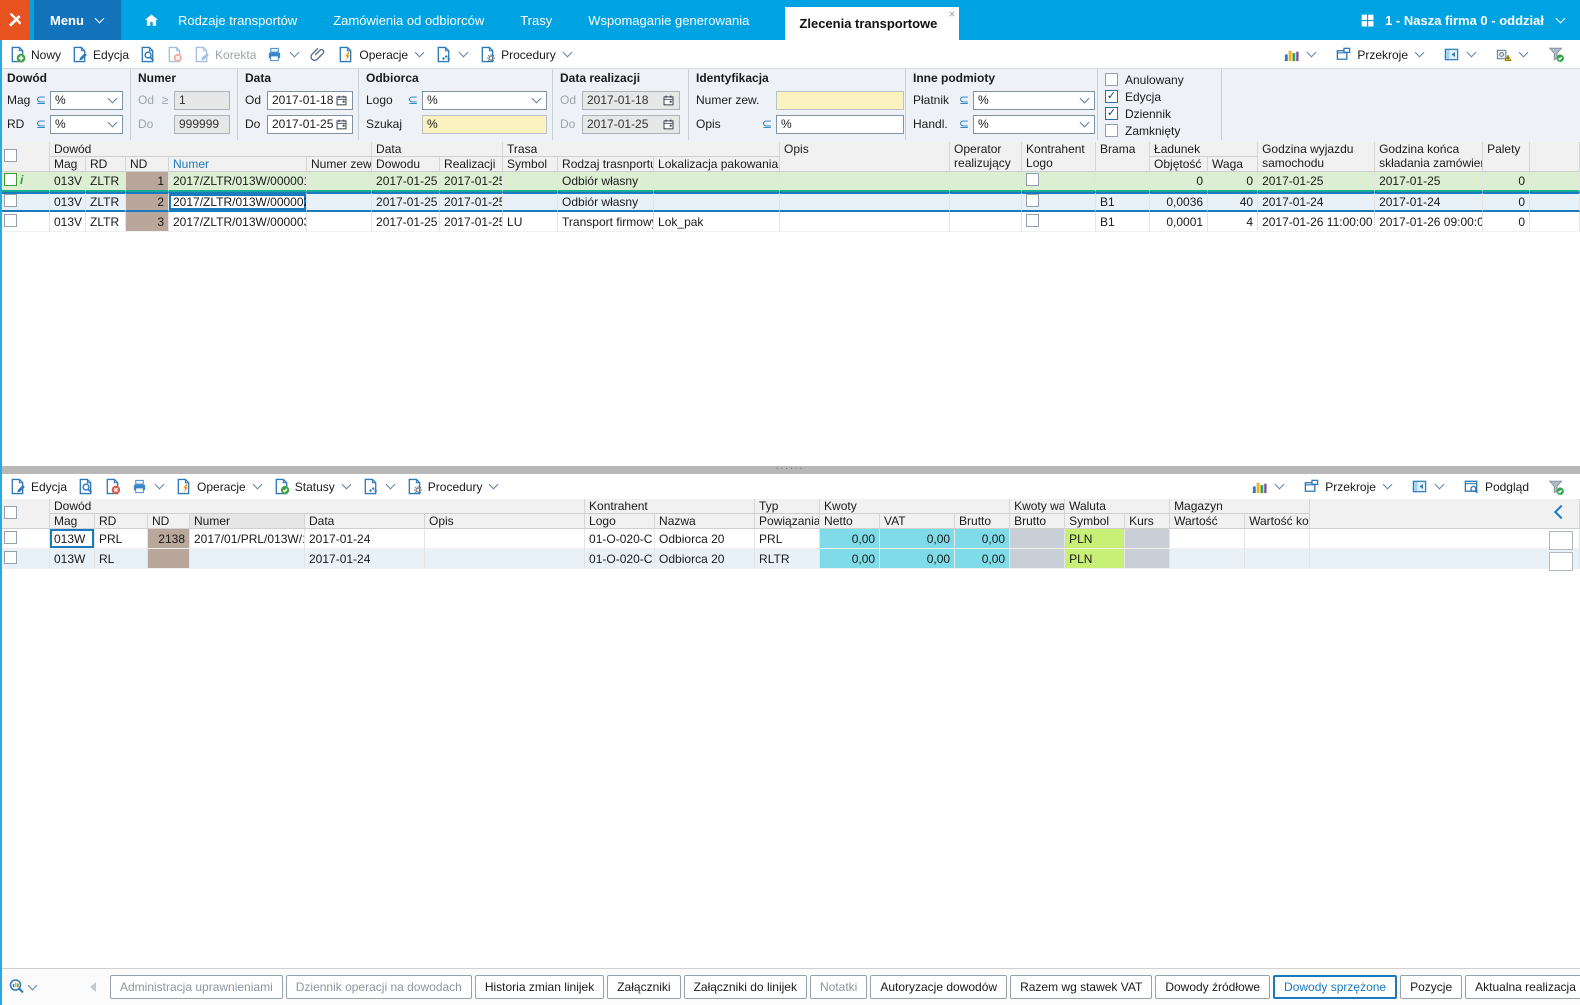  I want to click on col-data: Data, so click(365, 521).